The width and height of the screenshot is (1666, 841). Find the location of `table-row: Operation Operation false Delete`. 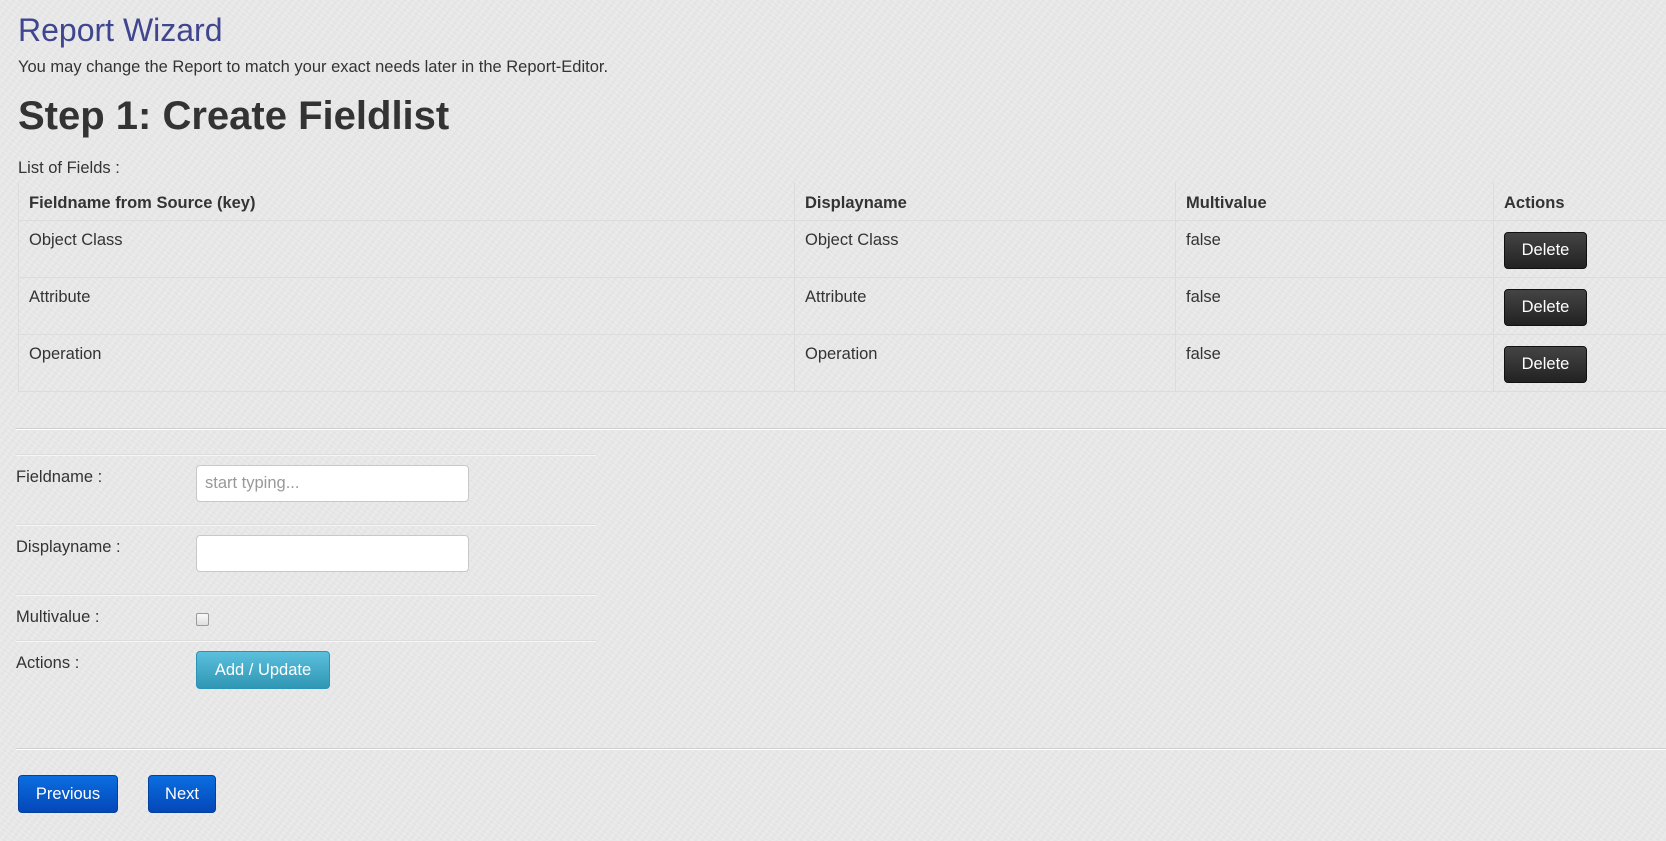

table-row: Operation Operation false Delete is located at coordinates (842, 363).